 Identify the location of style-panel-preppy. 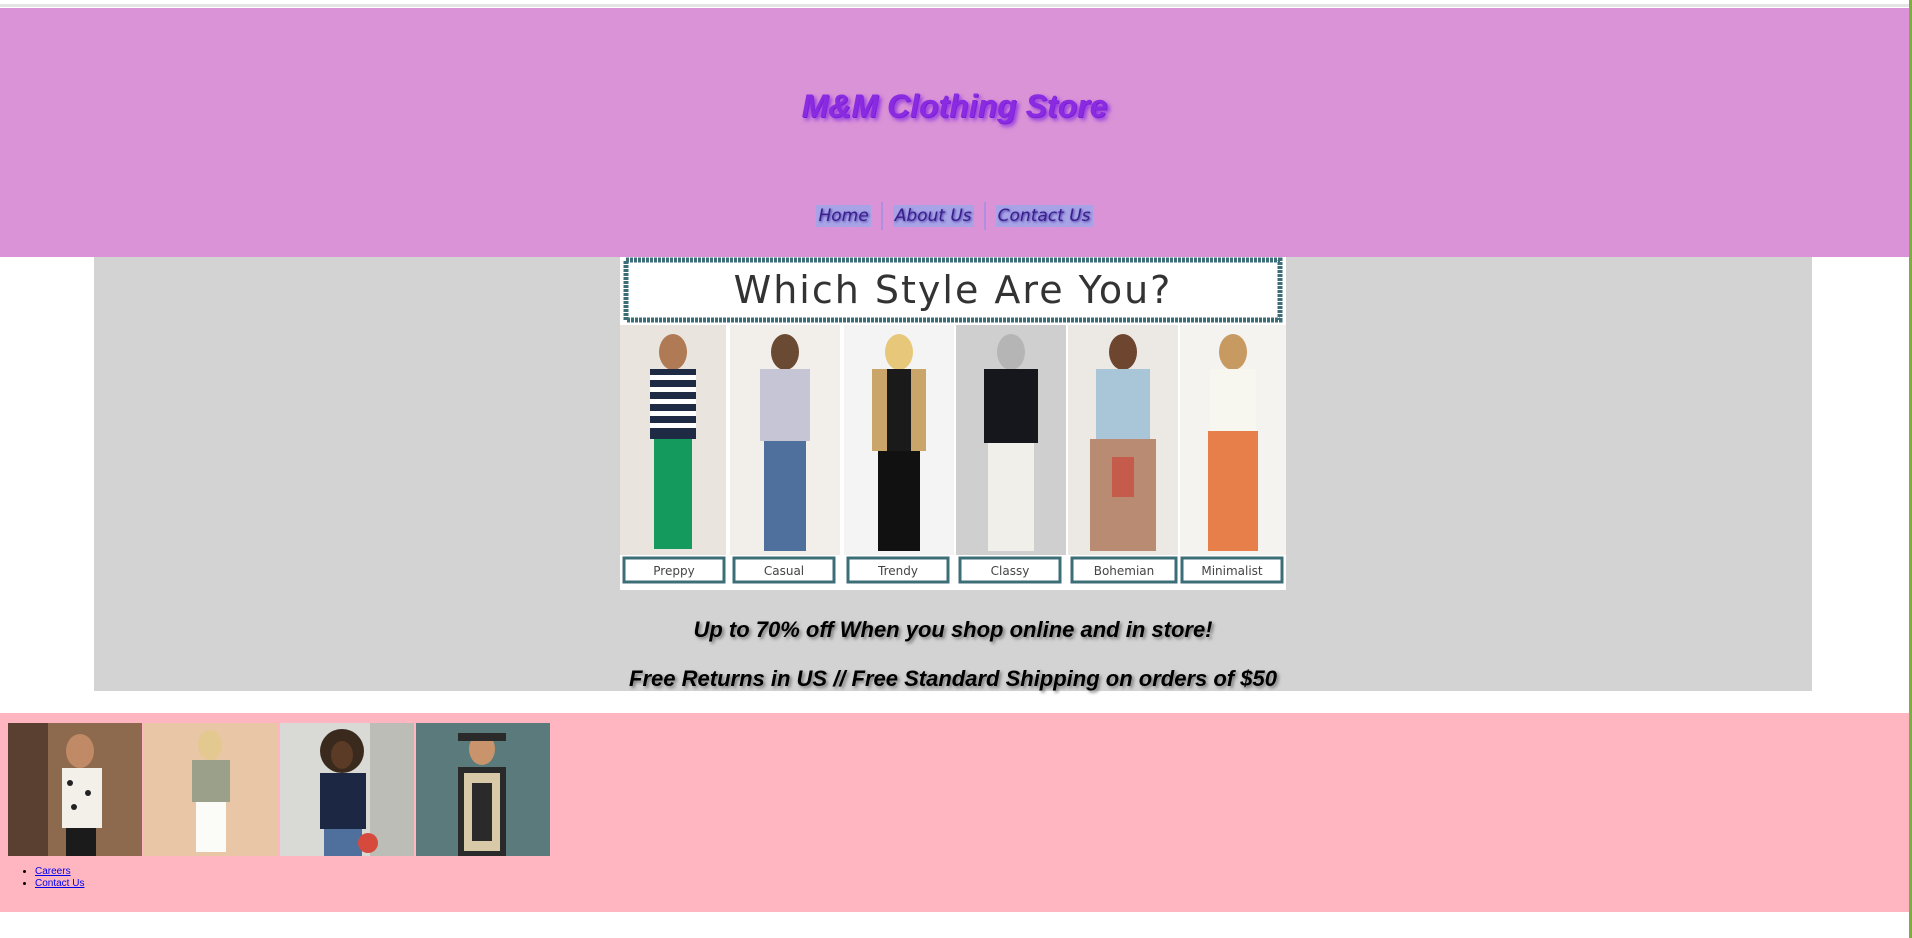
(673, 440).